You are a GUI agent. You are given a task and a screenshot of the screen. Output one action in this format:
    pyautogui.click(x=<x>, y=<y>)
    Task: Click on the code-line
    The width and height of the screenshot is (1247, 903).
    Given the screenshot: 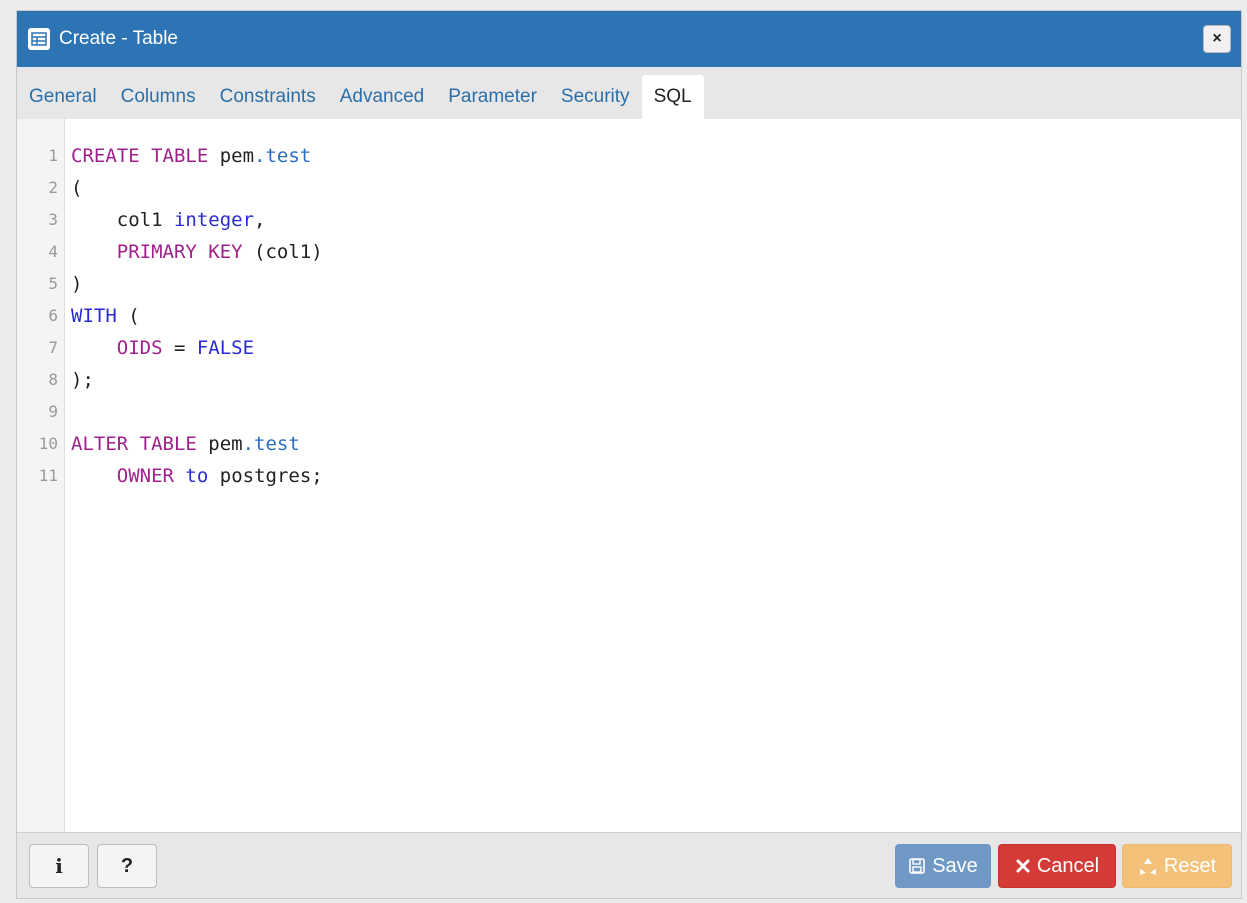 What is the action you would take?
    pyautogui.click(x=656, y=412)
    